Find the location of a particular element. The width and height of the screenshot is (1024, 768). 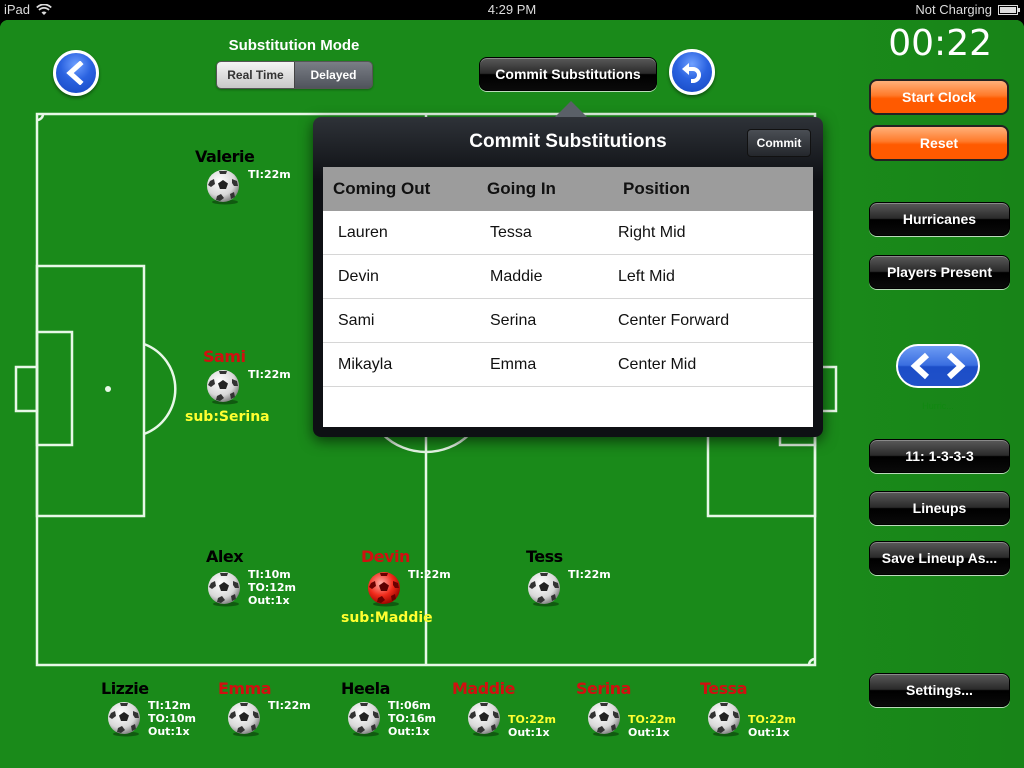

player-stats: TI:12m TO:10m Out:1x is located at coordinates (172, 718).